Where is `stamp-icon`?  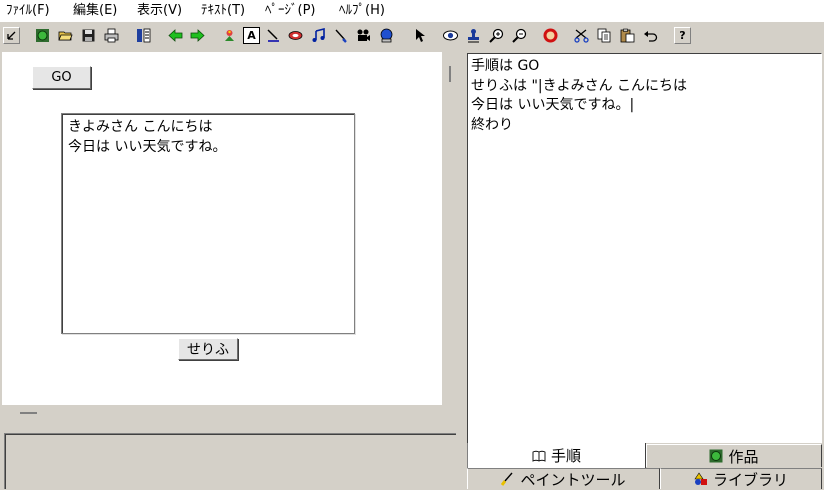 stamp-icon is located at coordinates (473, 35).